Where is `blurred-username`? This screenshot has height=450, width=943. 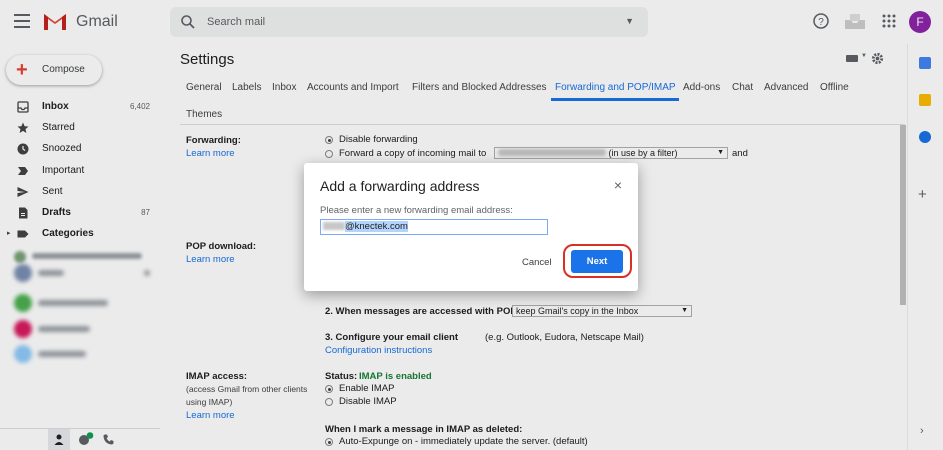 blurred-username is located at coordinates (334, 226).